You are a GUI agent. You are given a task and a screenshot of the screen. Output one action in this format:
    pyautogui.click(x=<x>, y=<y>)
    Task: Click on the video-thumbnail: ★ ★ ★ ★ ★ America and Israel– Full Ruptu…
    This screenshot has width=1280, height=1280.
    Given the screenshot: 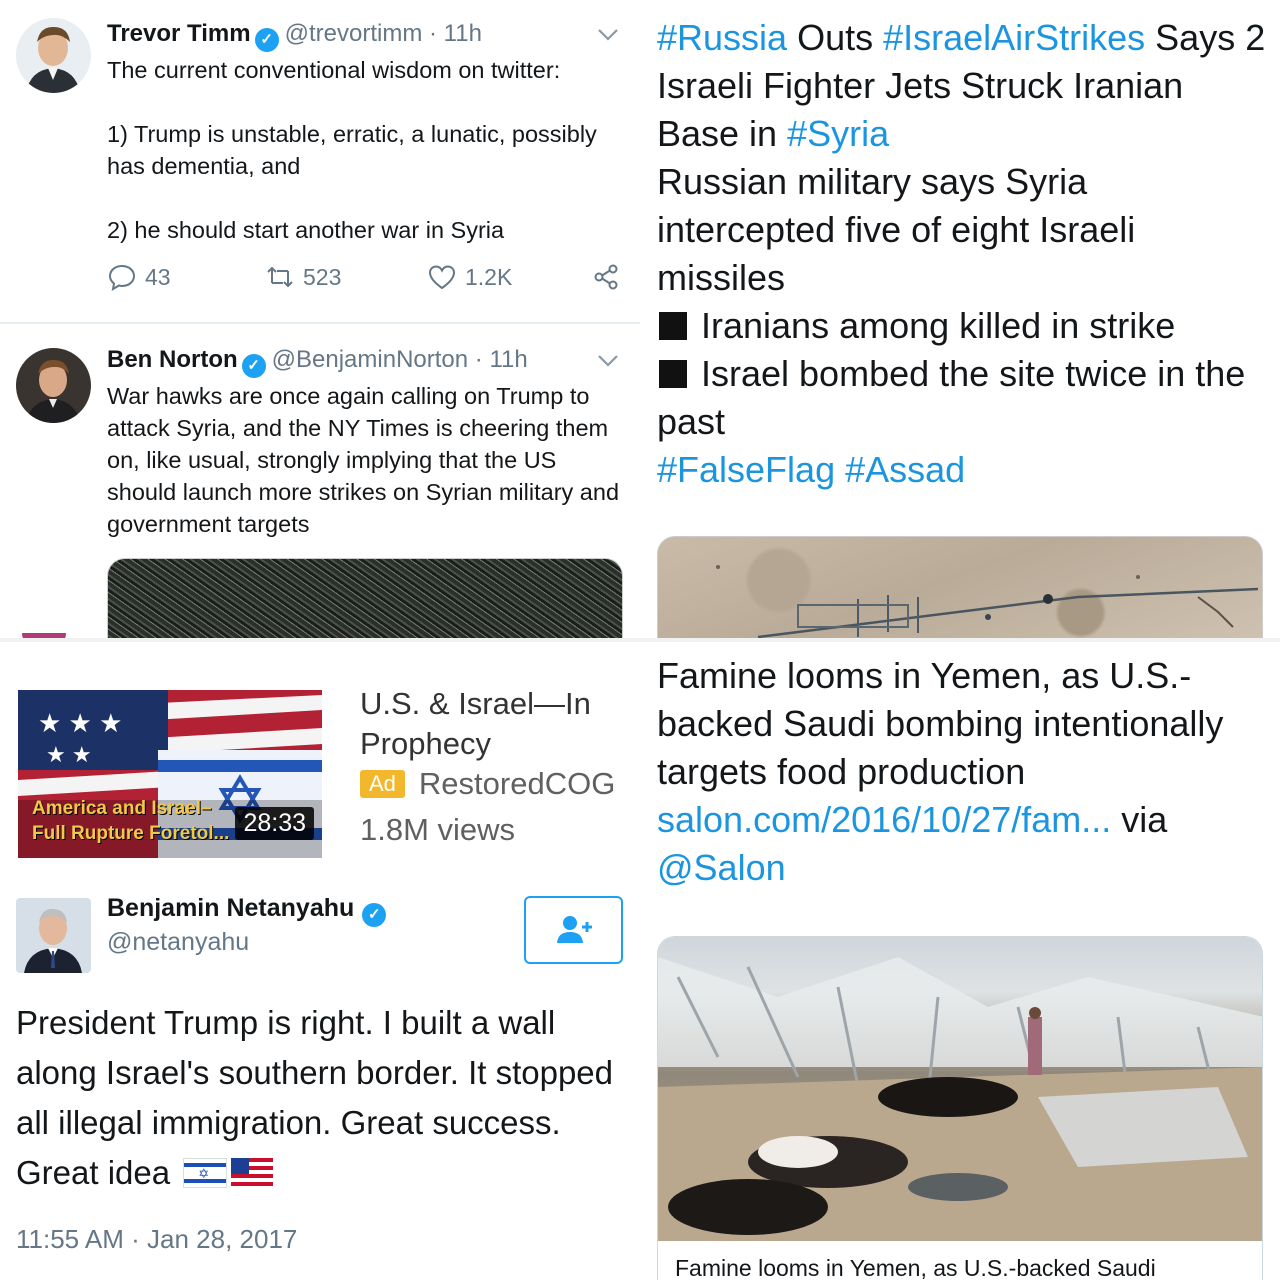 What is the action you would take?
    pyautogui.click(x=170, y=774)
    